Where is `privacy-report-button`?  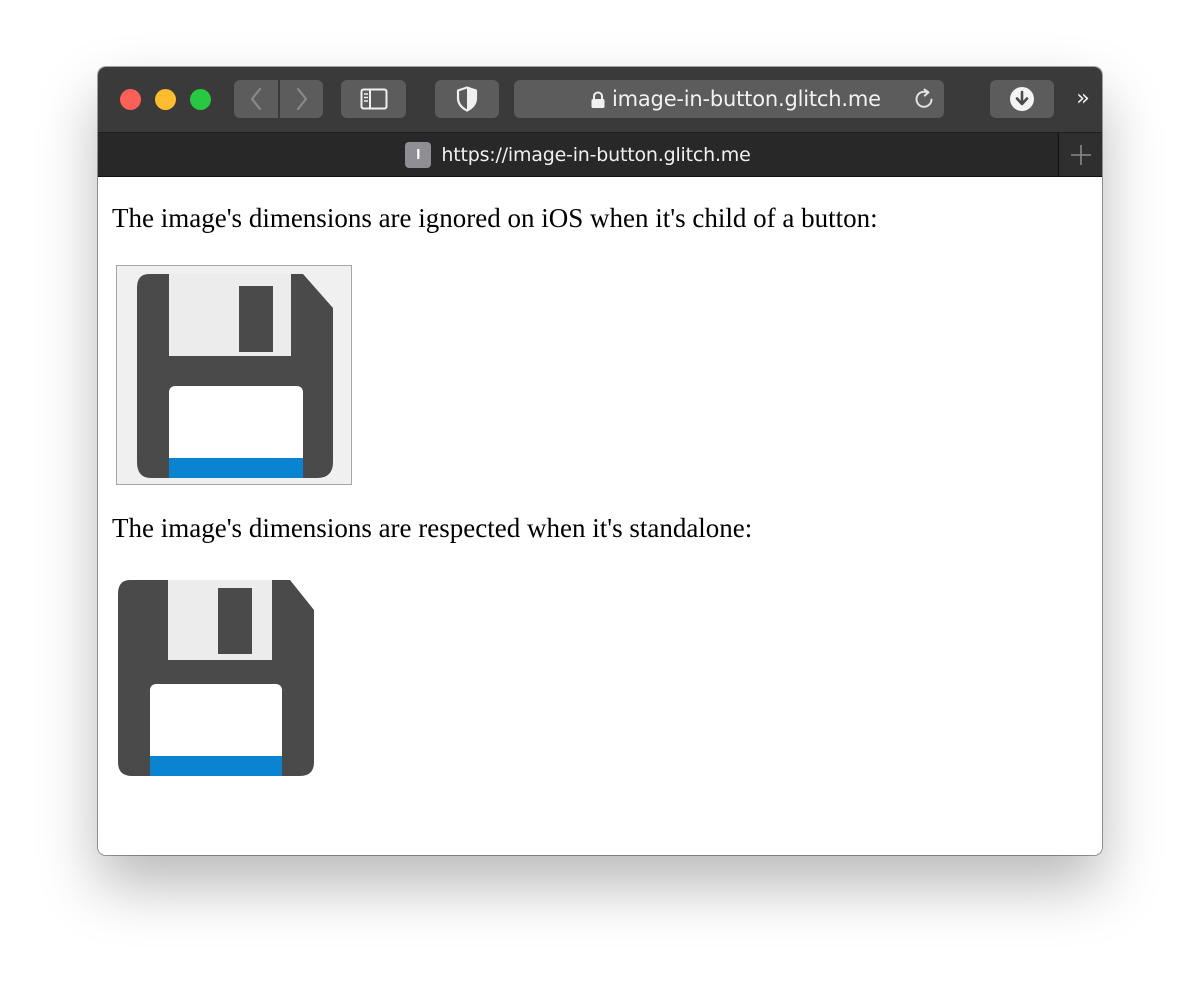
privacy-report-button is located at coordinates (467, 99).